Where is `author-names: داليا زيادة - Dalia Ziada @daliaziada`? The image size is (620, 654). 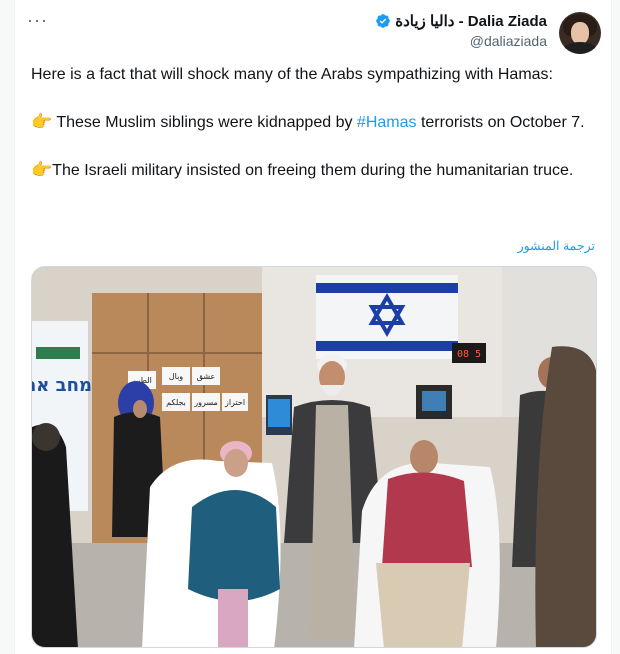
author-names: داليا زيادة - Dalia Ziada @daliaziada is located at coordinates (461, 30).